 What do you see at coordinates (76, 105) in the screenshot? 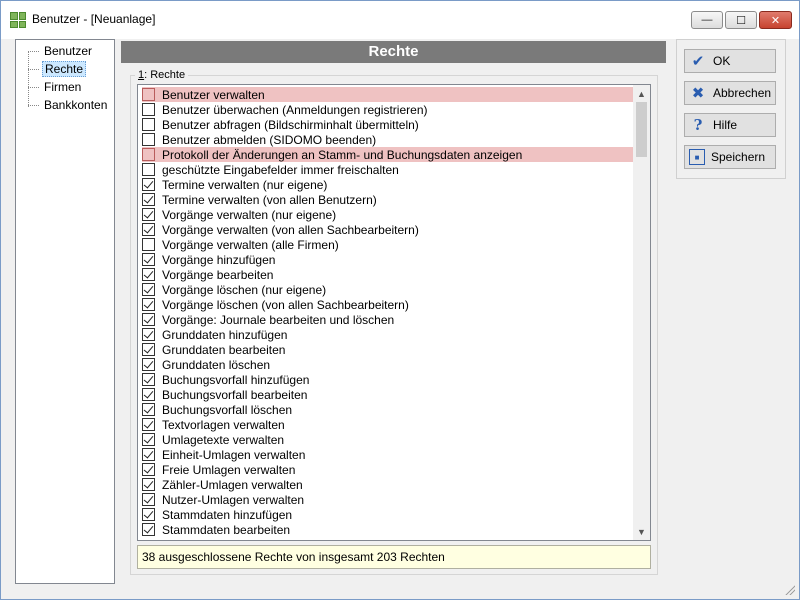
I see `tree-item-label: Bankkonten` at bounding box center [76, 105].